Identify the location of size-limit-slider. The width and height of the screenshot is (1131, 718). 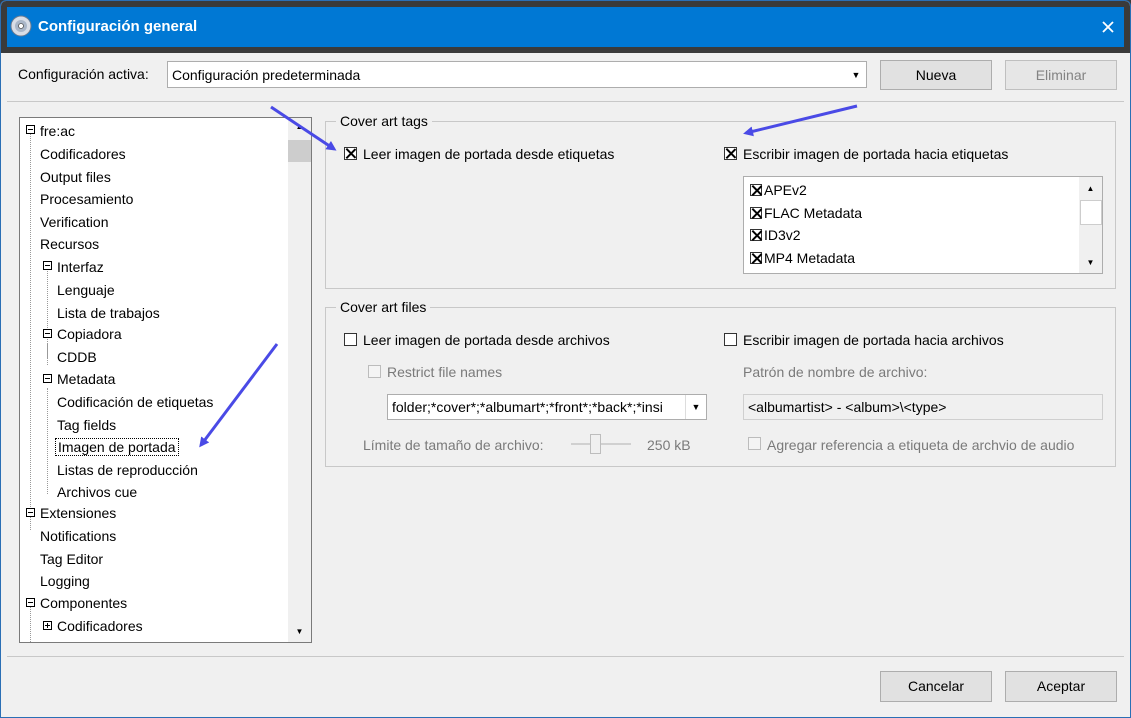
(601, 444).